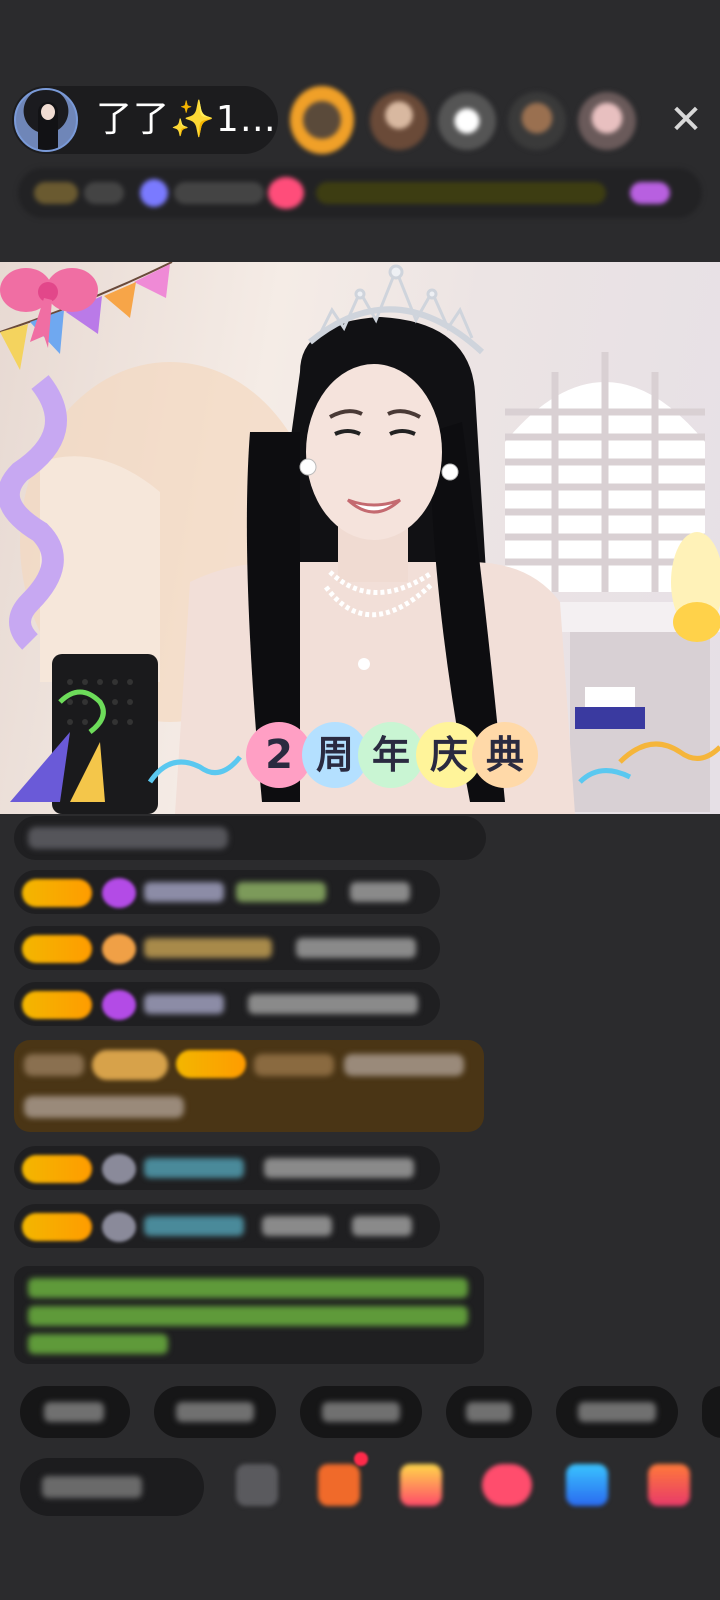  I want to click on chat-input, so click(112, 1487).